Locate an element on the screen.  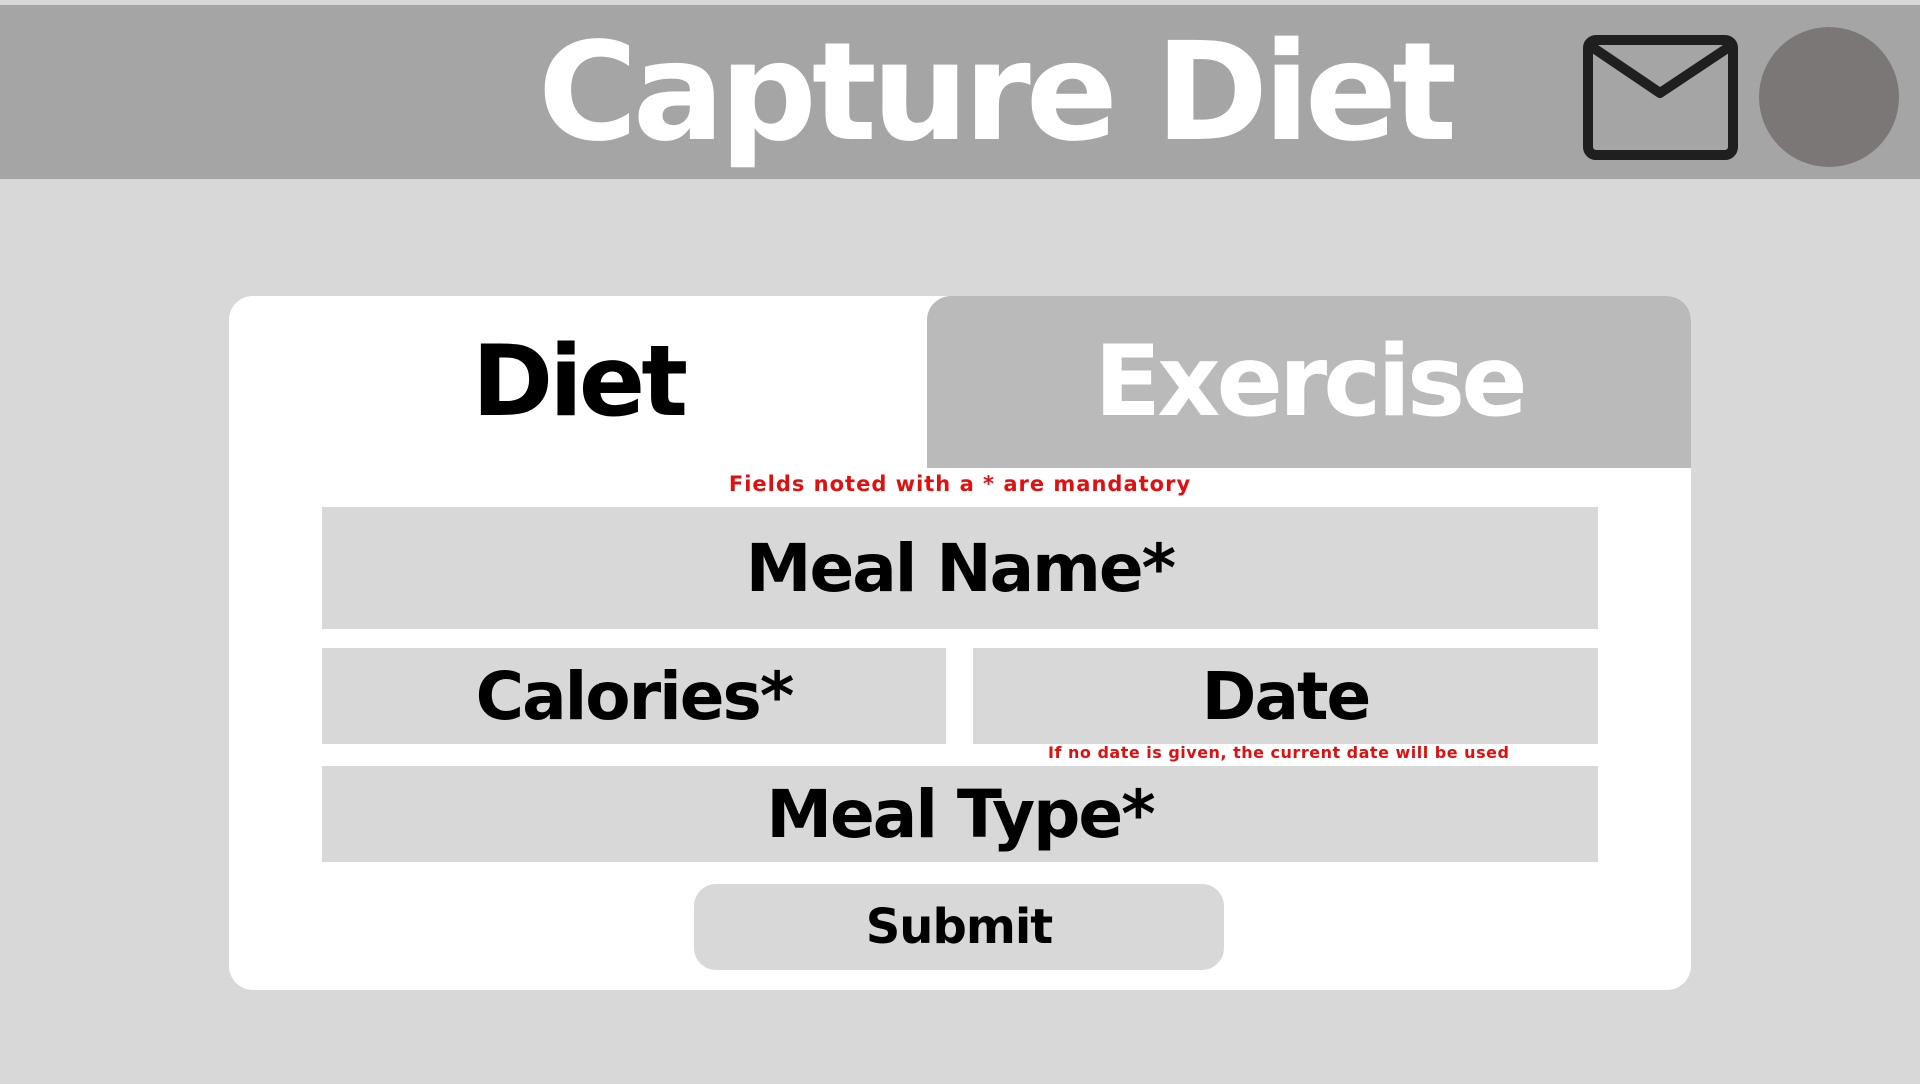
mandatory-fields-note: Fields noted with a * are mandatory is located at coordinates (960, 484).